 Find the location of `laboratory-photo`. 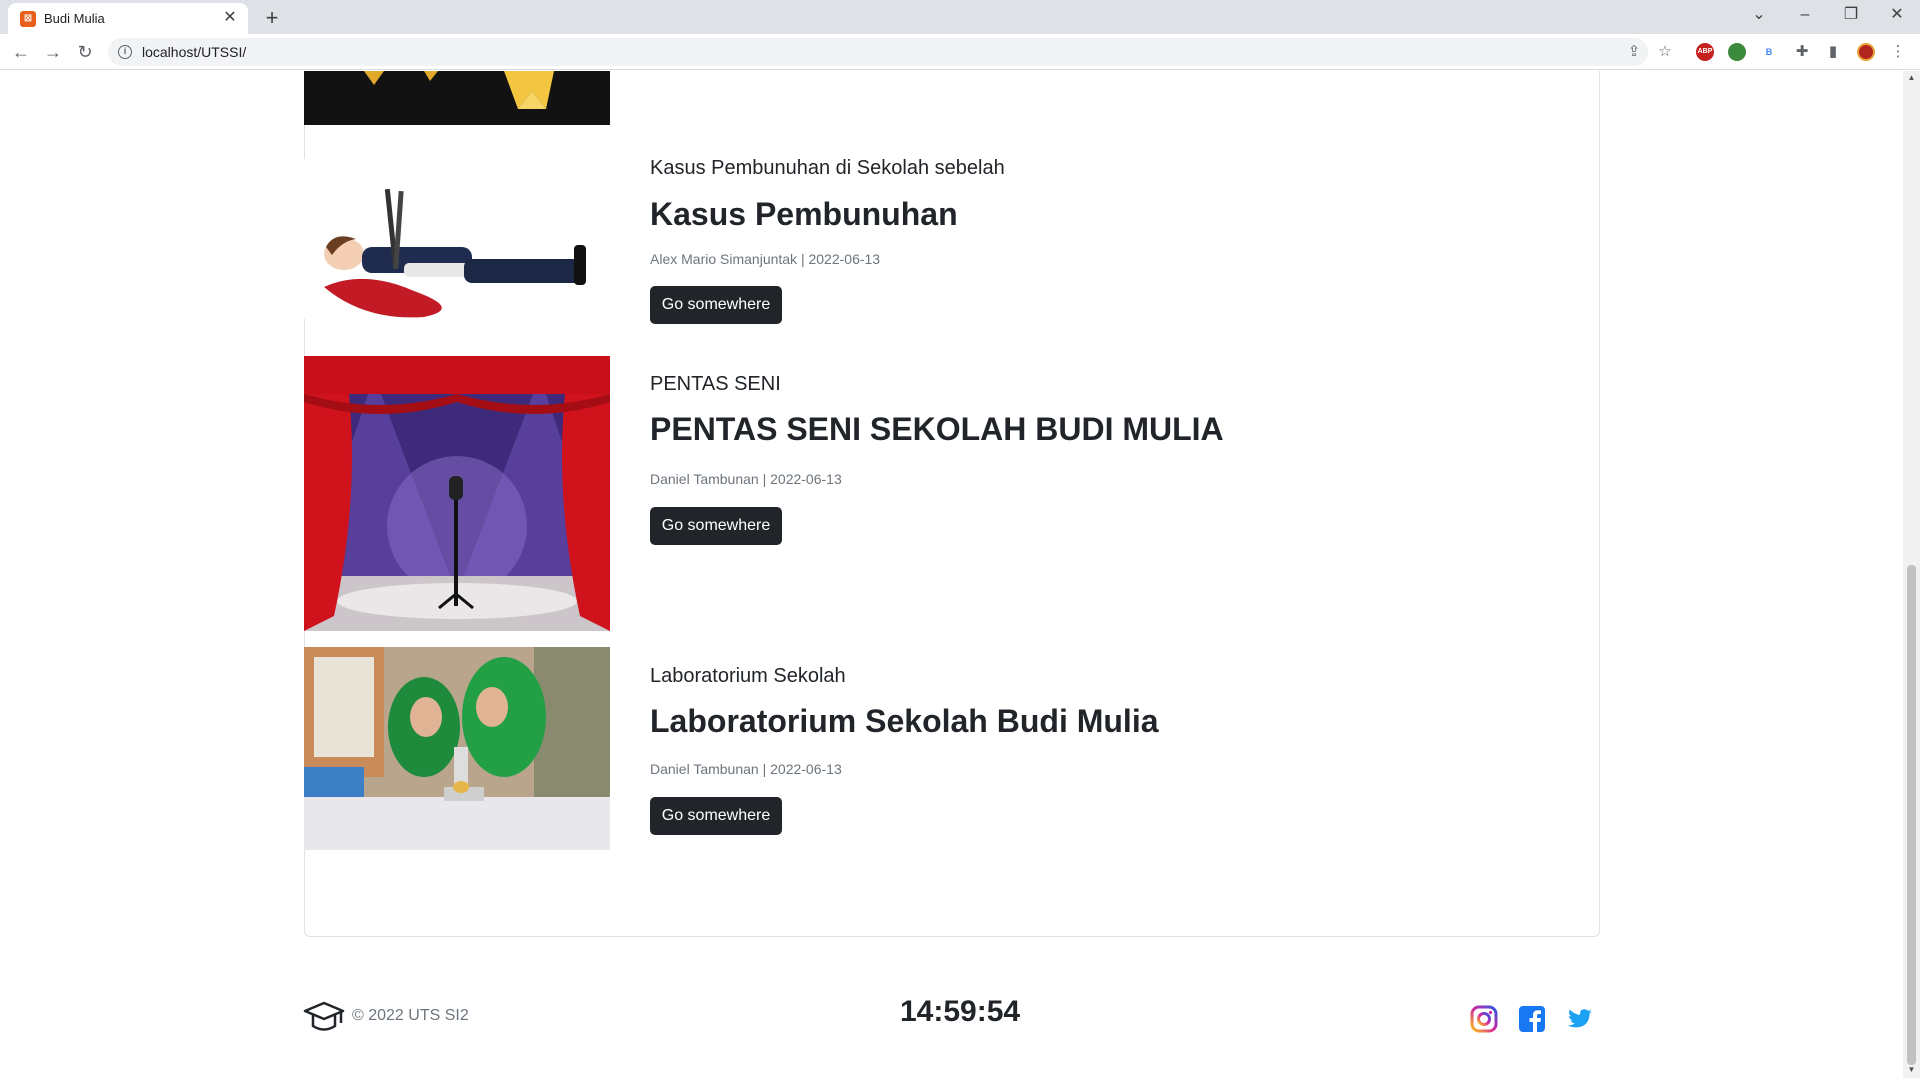

laboratory-photo is located at coordinates (457, 748).